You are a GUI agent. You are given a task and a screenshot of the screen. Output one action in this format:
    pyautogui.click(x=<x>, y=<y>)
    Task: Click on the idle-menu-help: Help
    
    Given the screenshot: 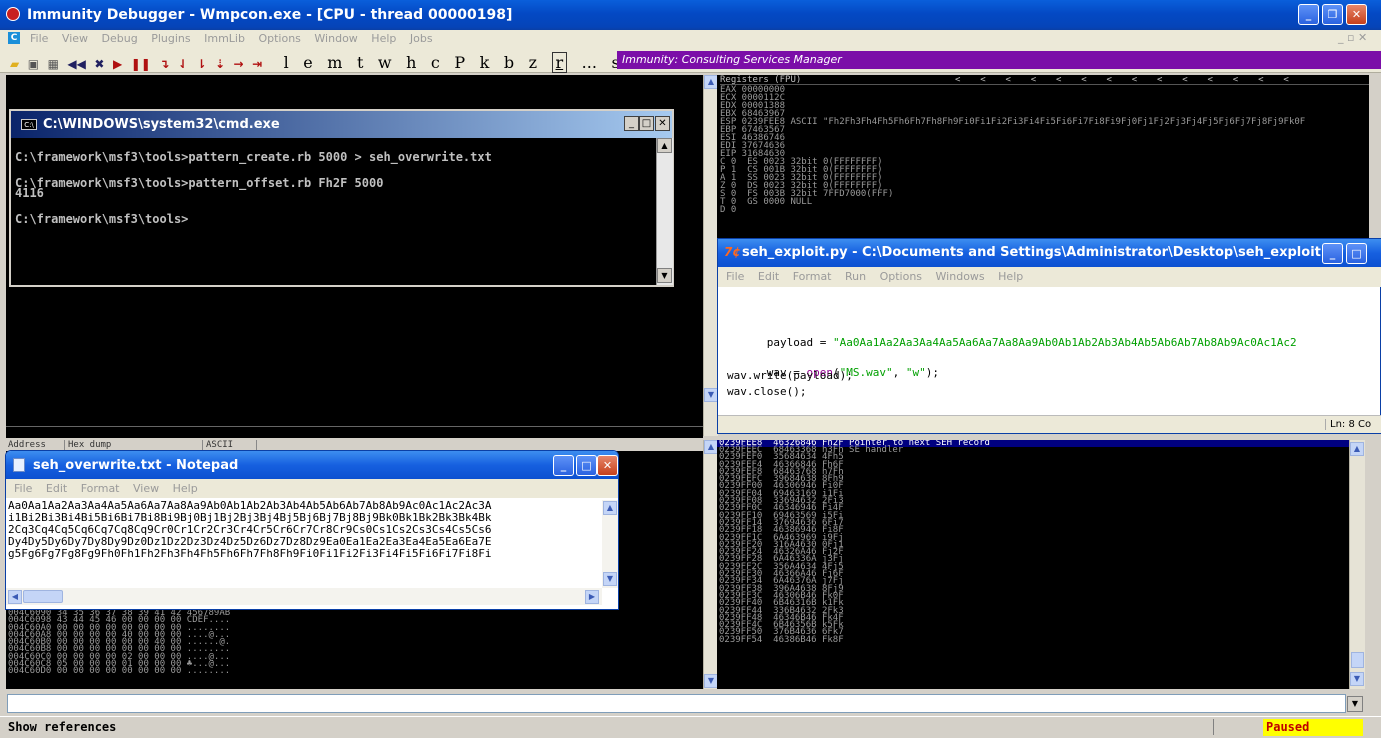 What is the action you would take?
    pyautogui.click(x=1010, y=276)
    